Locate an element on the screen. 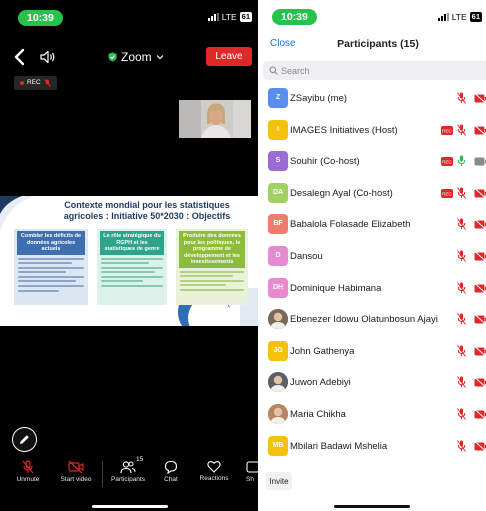 Image resolution: width=486 pixels, height=511 pixels. avatar: D is located at coordinates (278, 256).